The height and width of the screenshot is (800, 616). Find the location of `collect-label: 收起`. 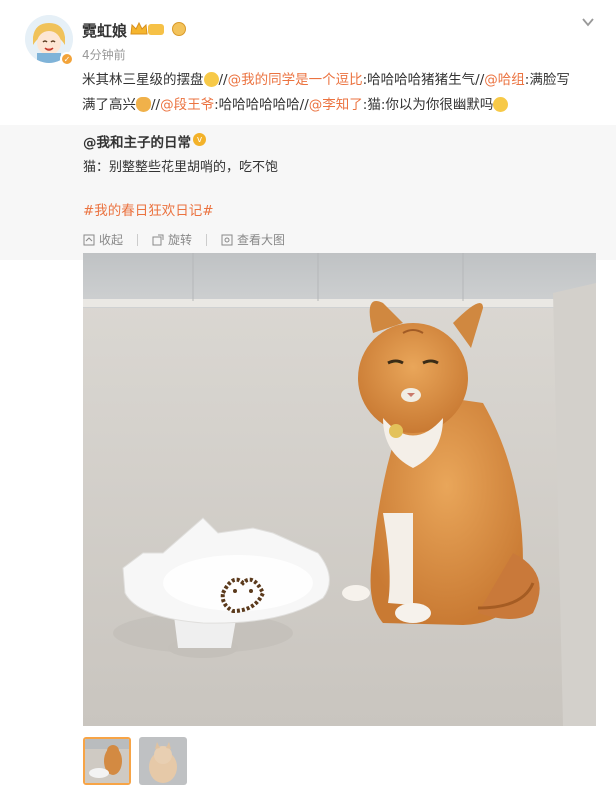

collect-label: 收起 is located at coordinates (111, 240).